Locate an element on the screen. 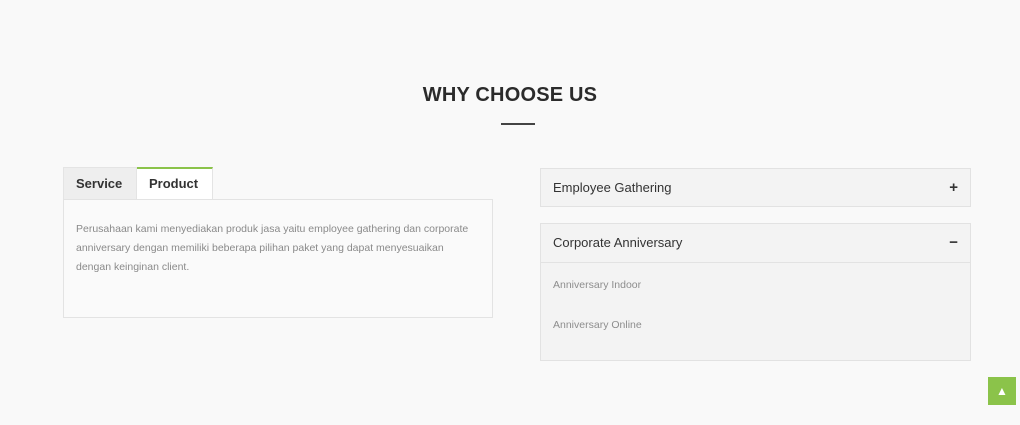 Image resolution: width=1020 pixels, height=425 pixels. tab-service: Service is located at coordinates (100, 183).